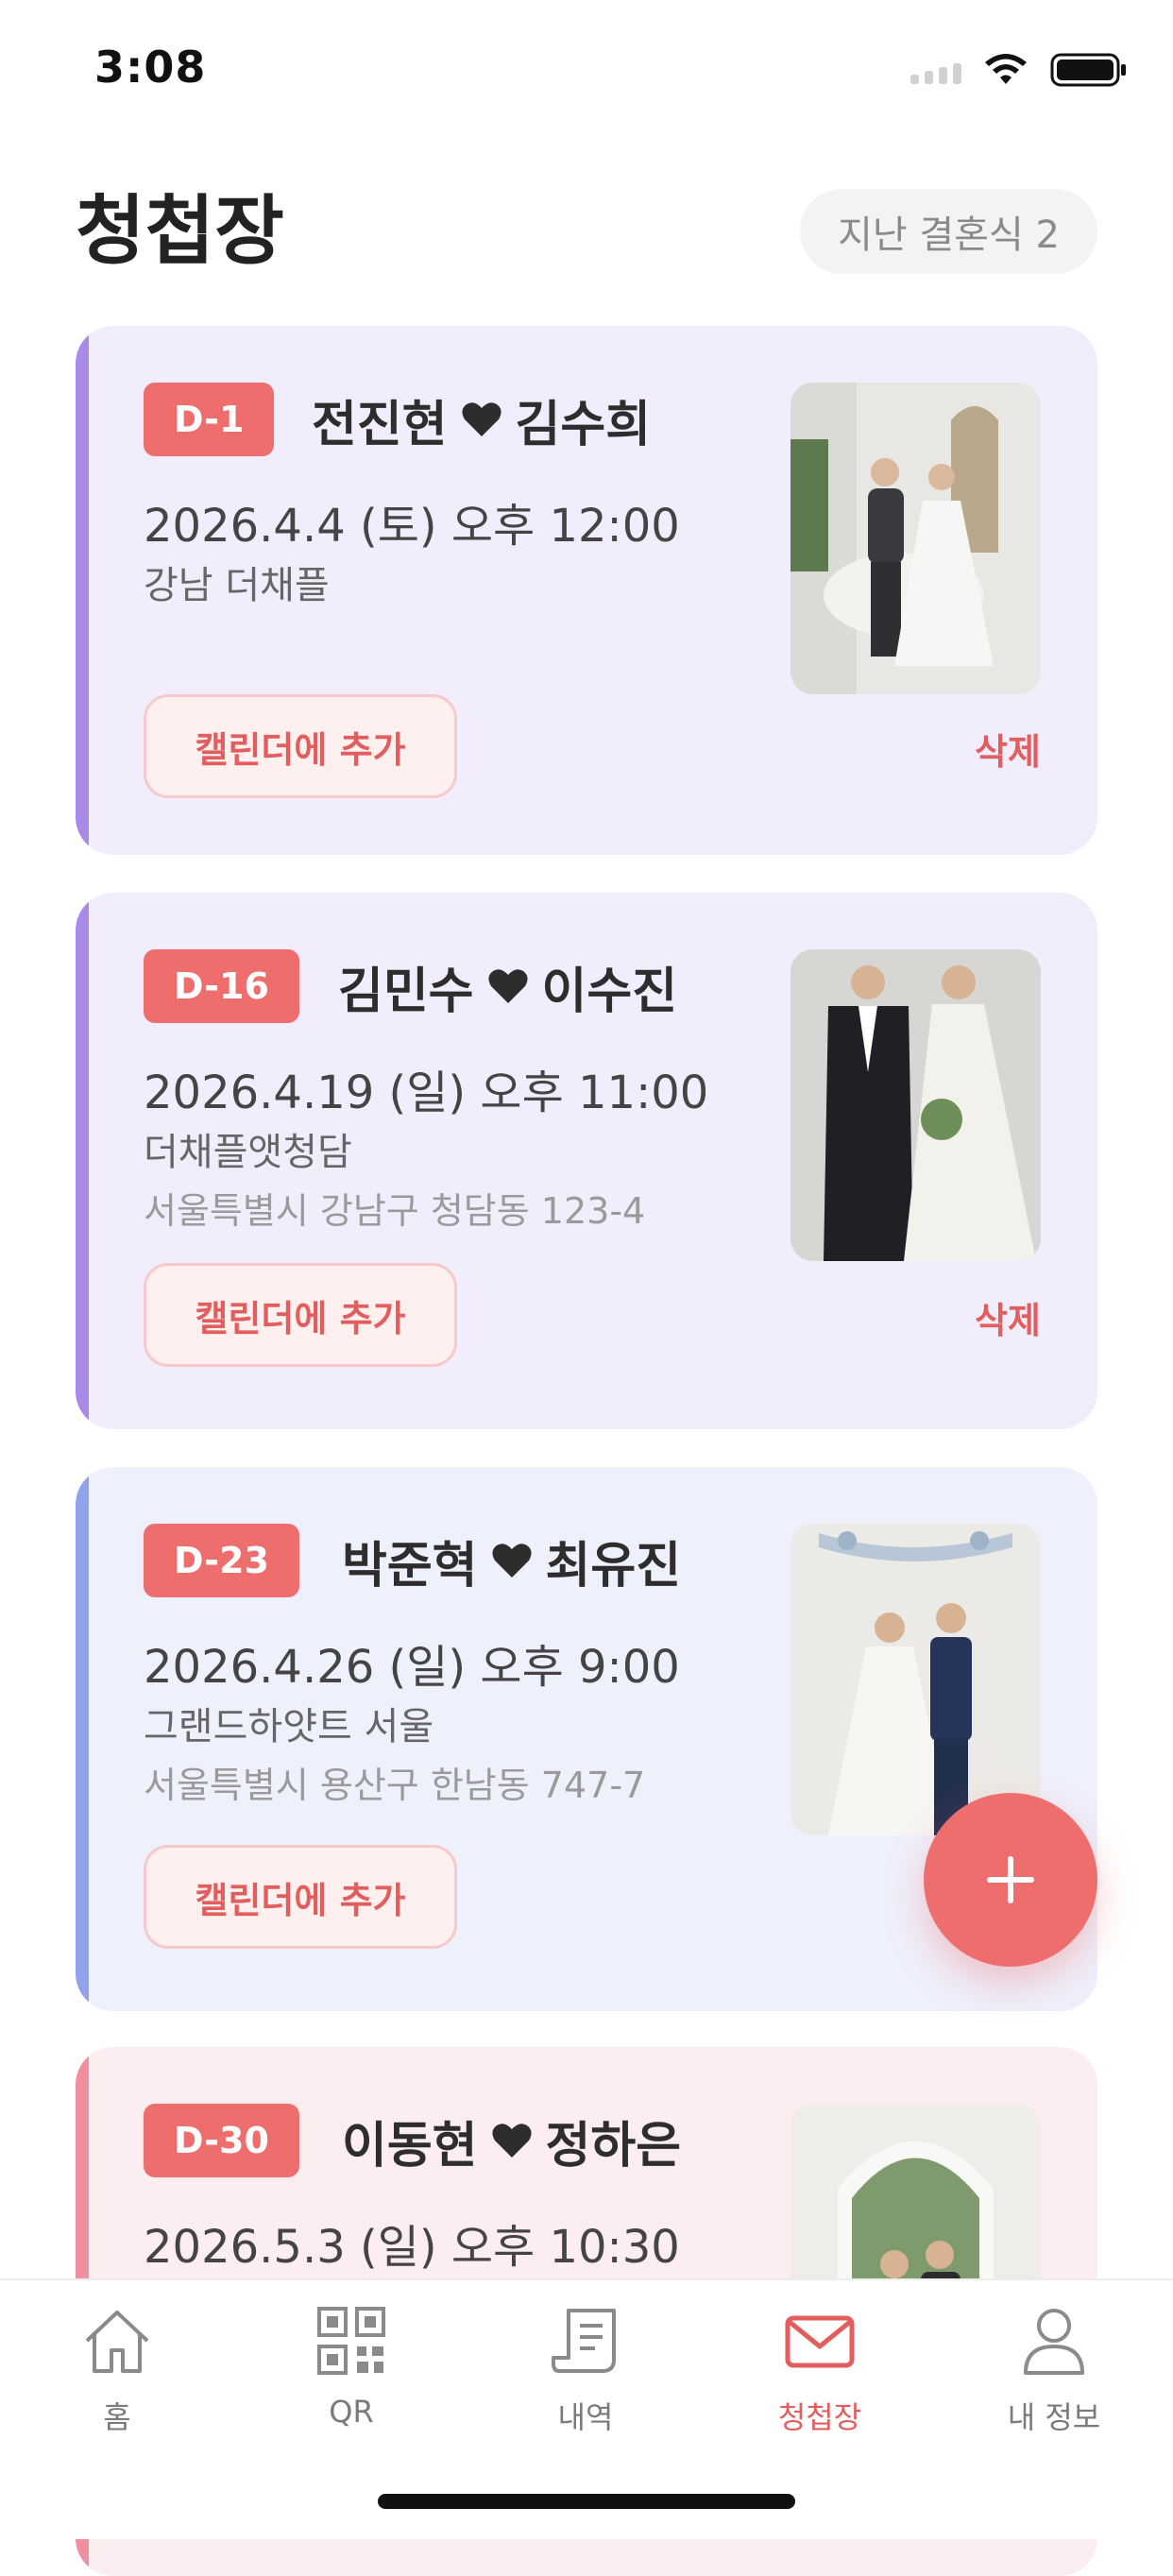 This screenshot has width=1173, height=2576. What do you see at coordinates (180, 231) in the screenshot?
I see `page-title: 청첩장` at bounding box center [180, 231].